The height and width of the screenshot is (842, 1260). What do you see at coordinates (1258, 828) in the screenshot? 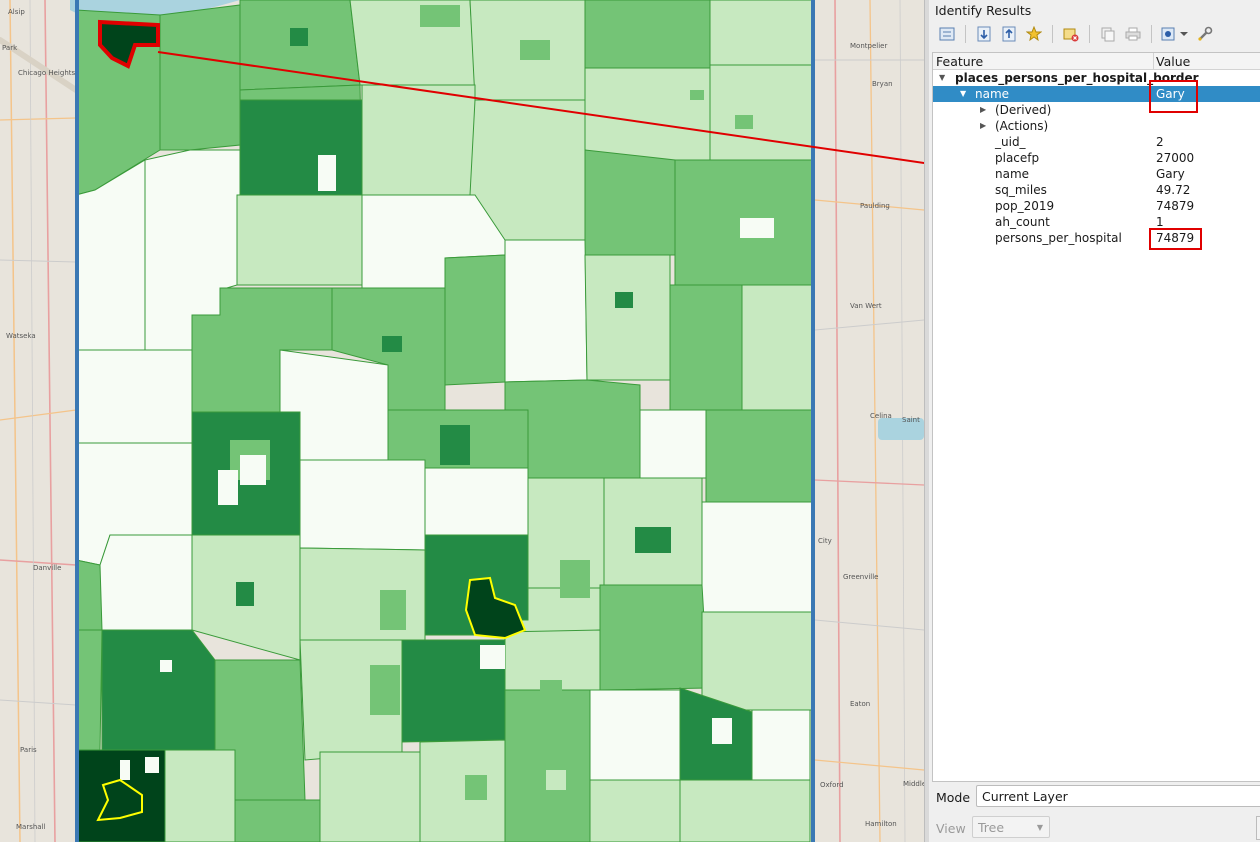
I see `help-button` at bounding box center [1258, 828].